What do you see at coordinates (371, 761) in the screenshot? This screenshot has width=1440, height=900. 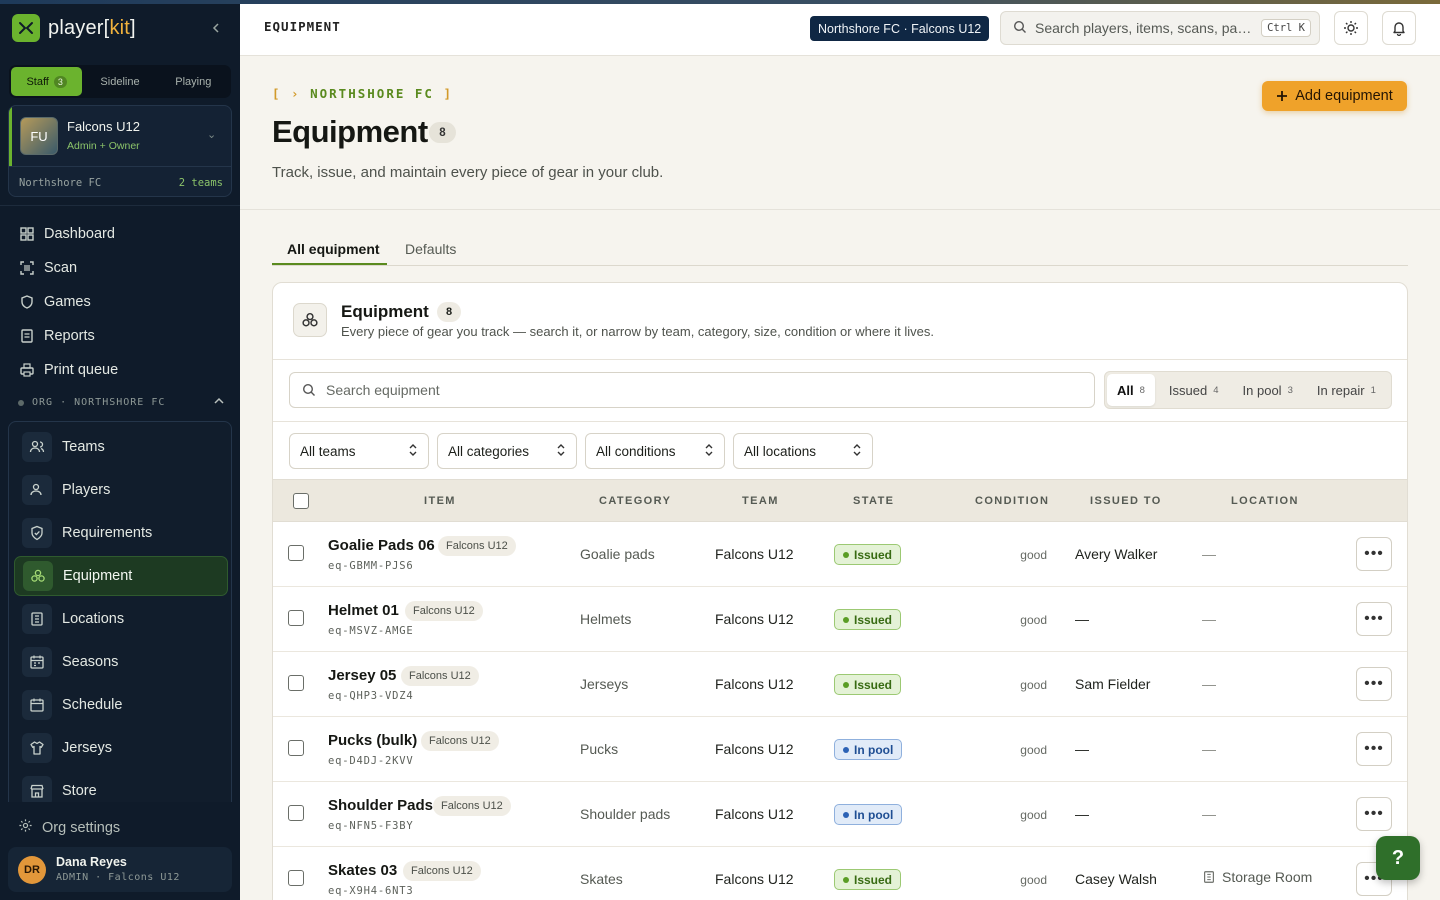 I see `item-id: eq-D4DJ-2KVV` at bounding box center [371, 761].